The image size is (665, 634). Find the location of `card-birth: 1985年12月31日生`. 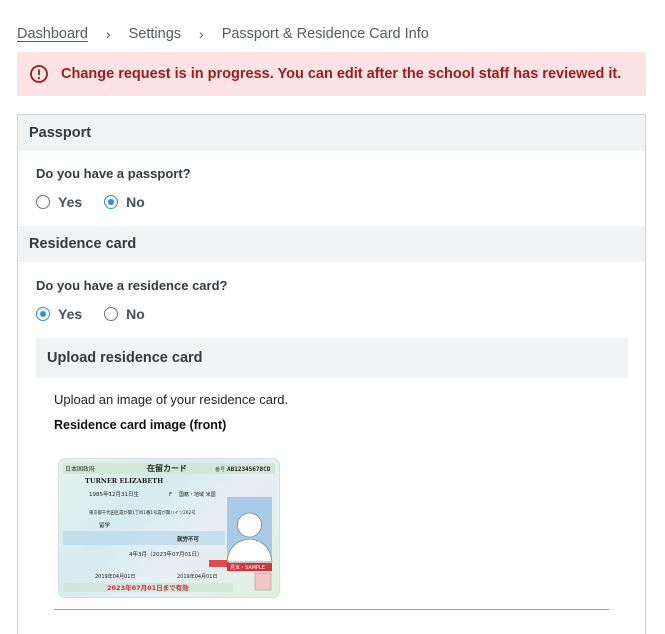

card-birth: 1985年12月31日生 is located at coordinates (114, 494).